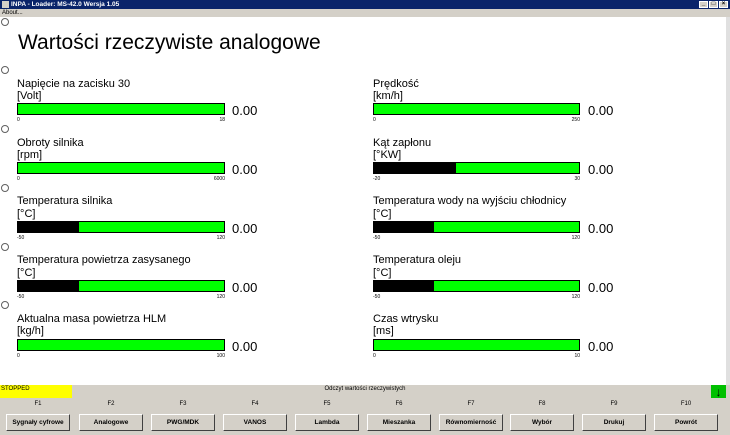 The image size is (730, 435). What do you see at coordinates (417, 260) in the screenshot?
I see `gauge-label: Temperatura oleju` at bounding box center [417, 260].